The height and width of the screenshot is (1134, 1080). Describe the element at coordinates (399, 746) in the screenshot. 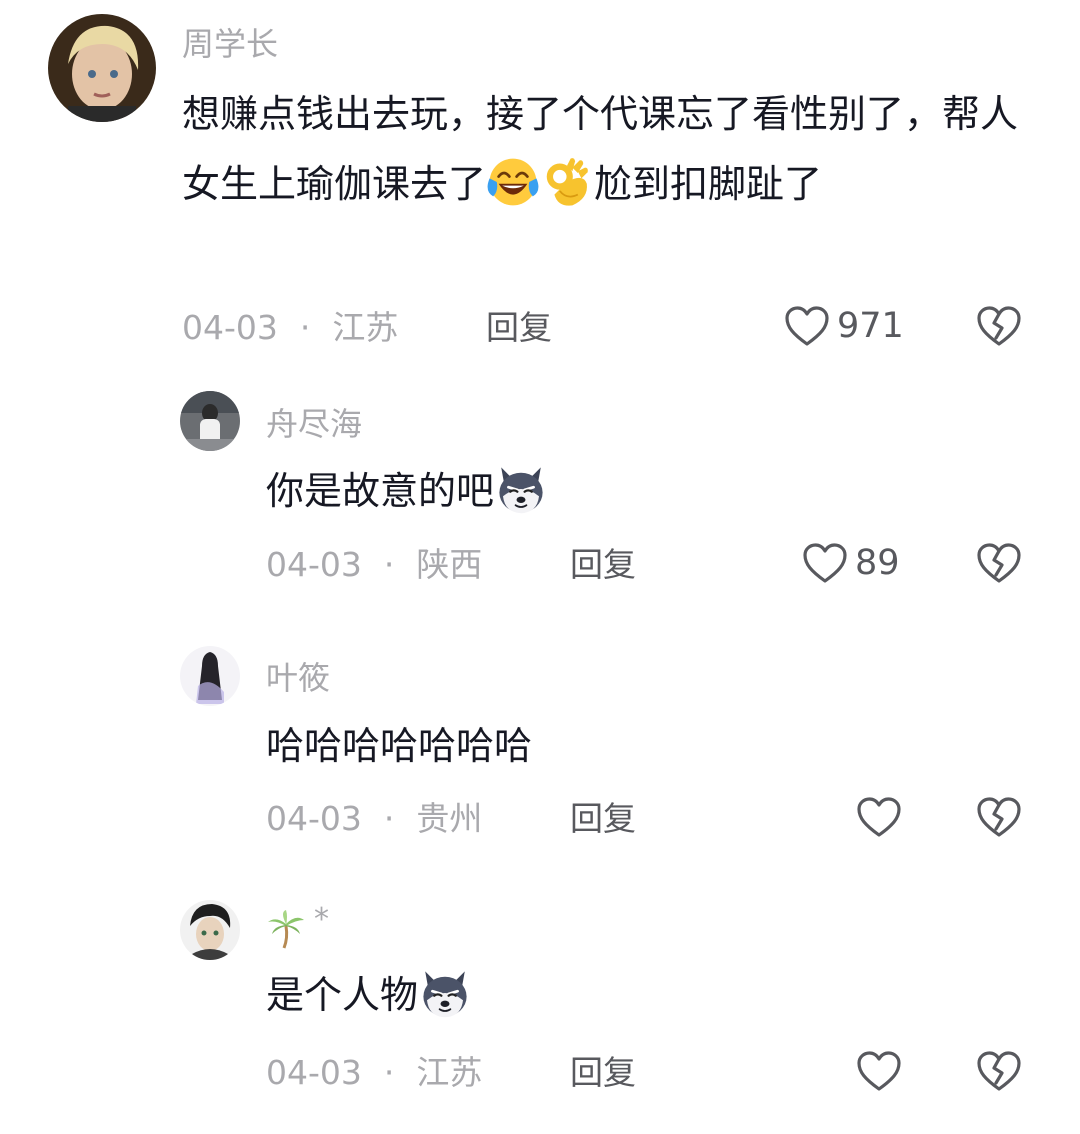

I see `comment-text-part: 哈哈哈哈哈哈哈` at that location.